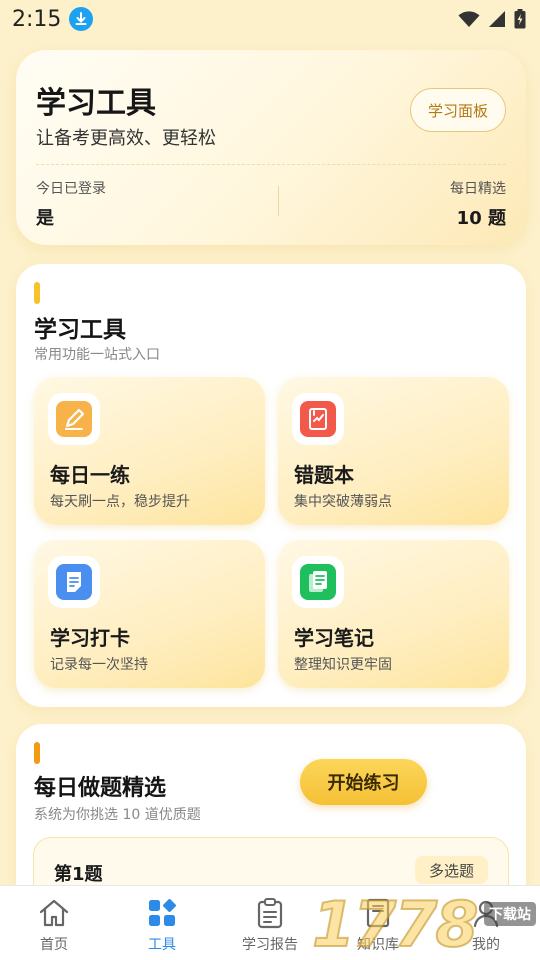  Describe the element at coordinates (81, 19) in the screenshot. I see `download-notification-icon` at that location.